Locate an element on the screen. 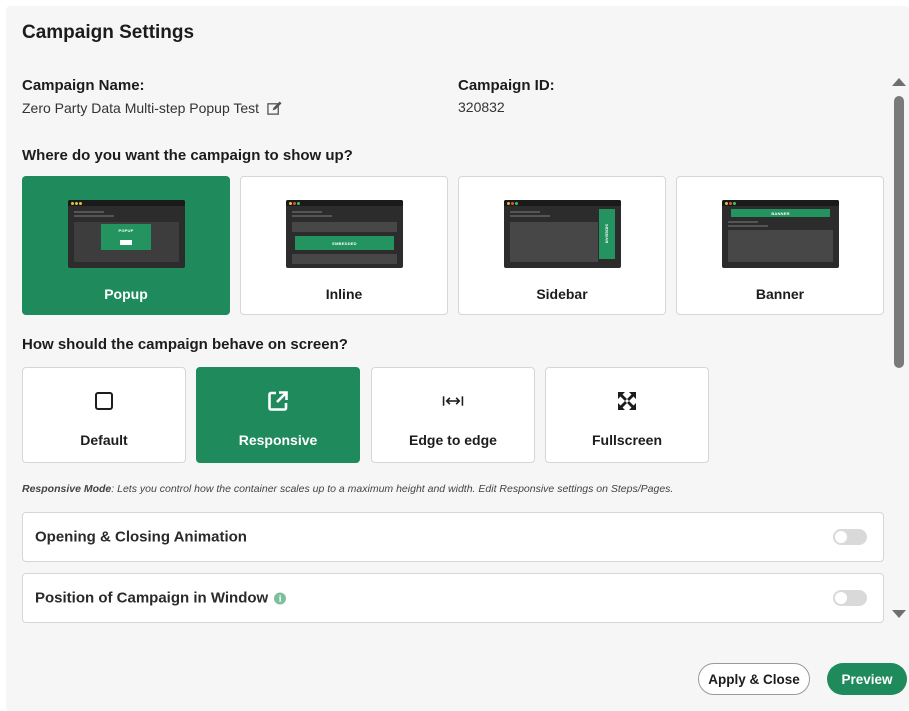 This screenshot has height=711, width=909. placement-option-banner: BANNER Banner is located at coordinates (780, 245).